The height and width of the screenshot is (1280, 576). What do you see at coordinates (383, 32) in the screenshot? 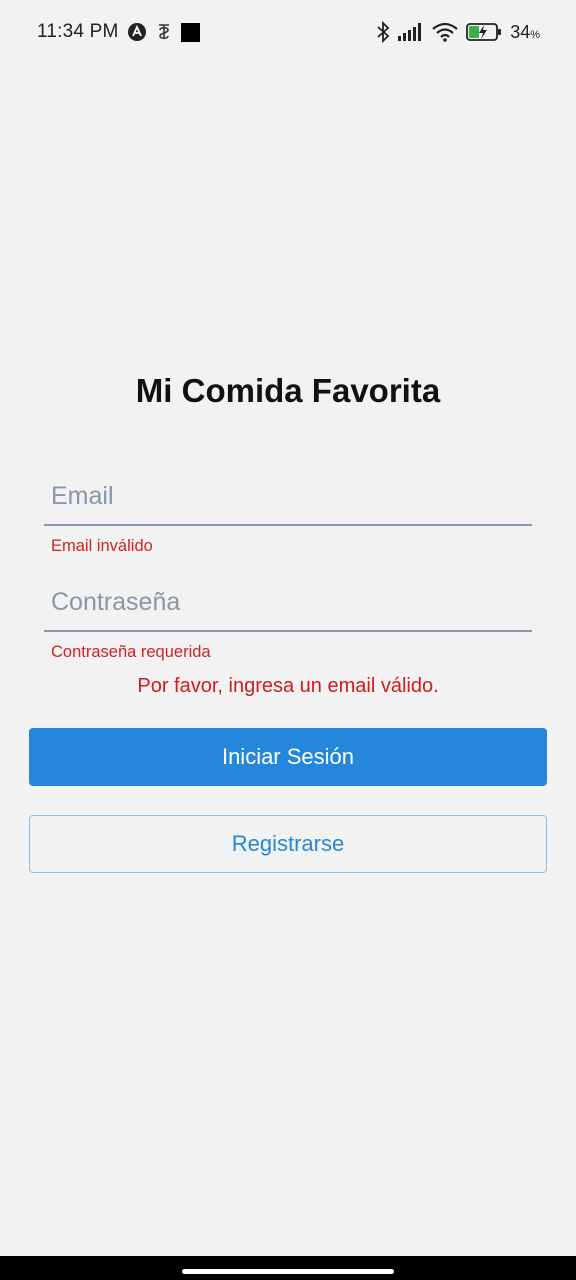
I see `bluetooth-icon` at bounding box center [383, 32].